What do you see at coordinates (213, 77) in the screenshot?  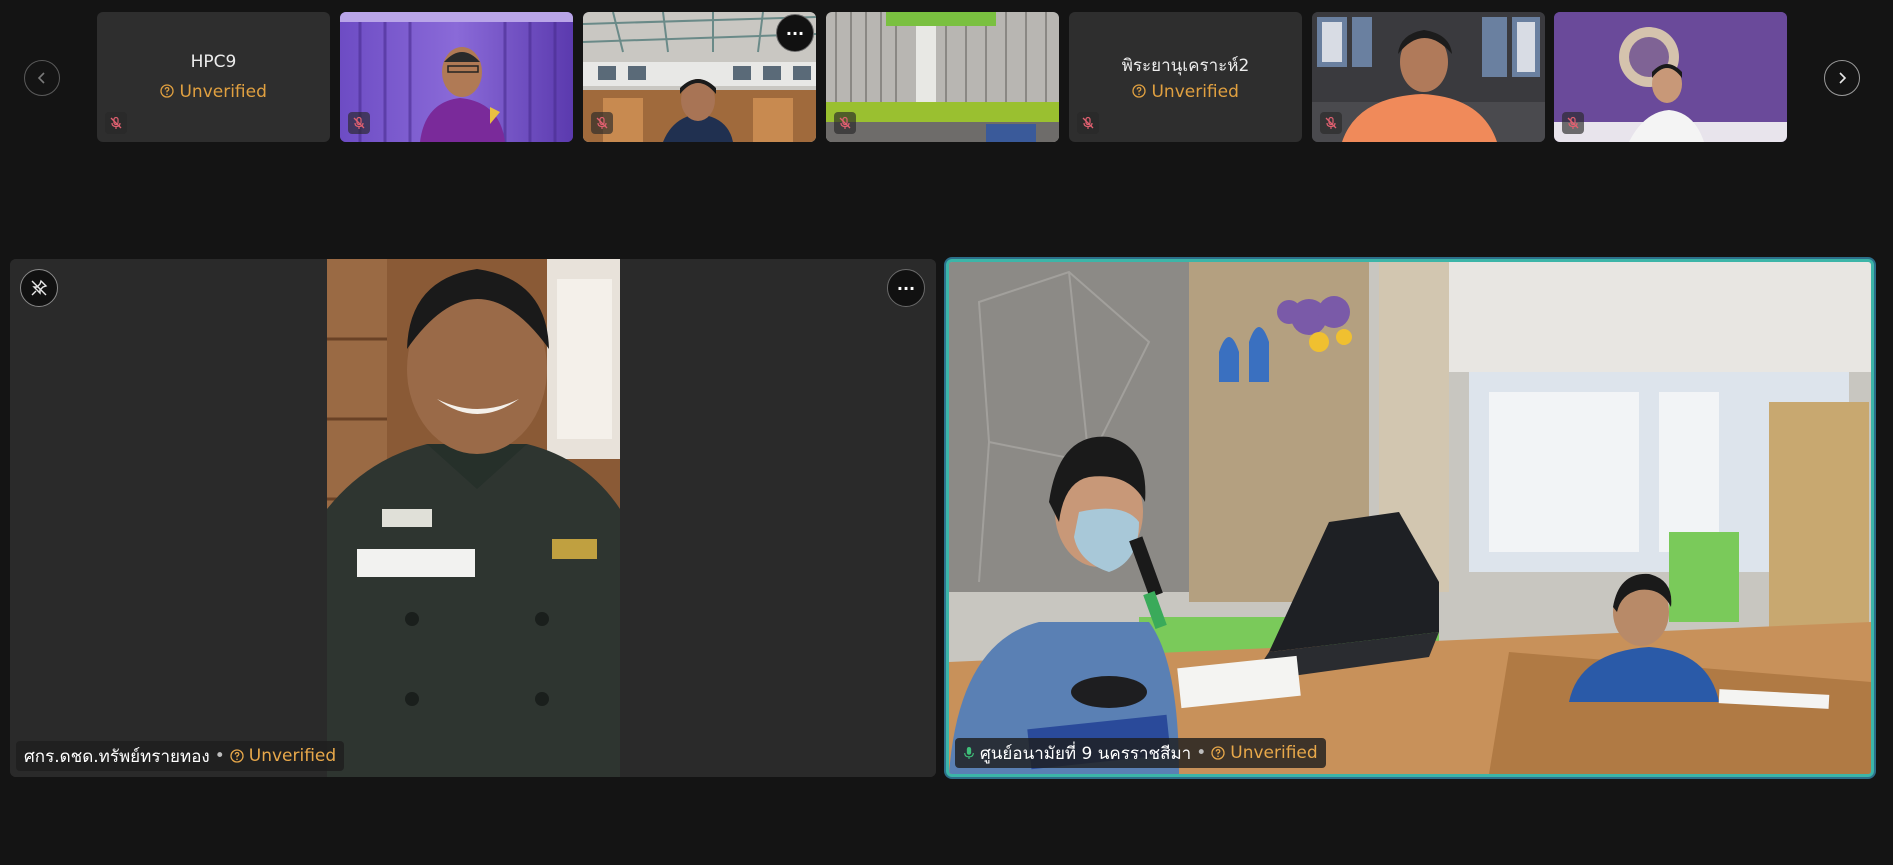 I see `participant-thumbnail-hpc9: HPC9 Unverified` at bounding box center [213, 77].